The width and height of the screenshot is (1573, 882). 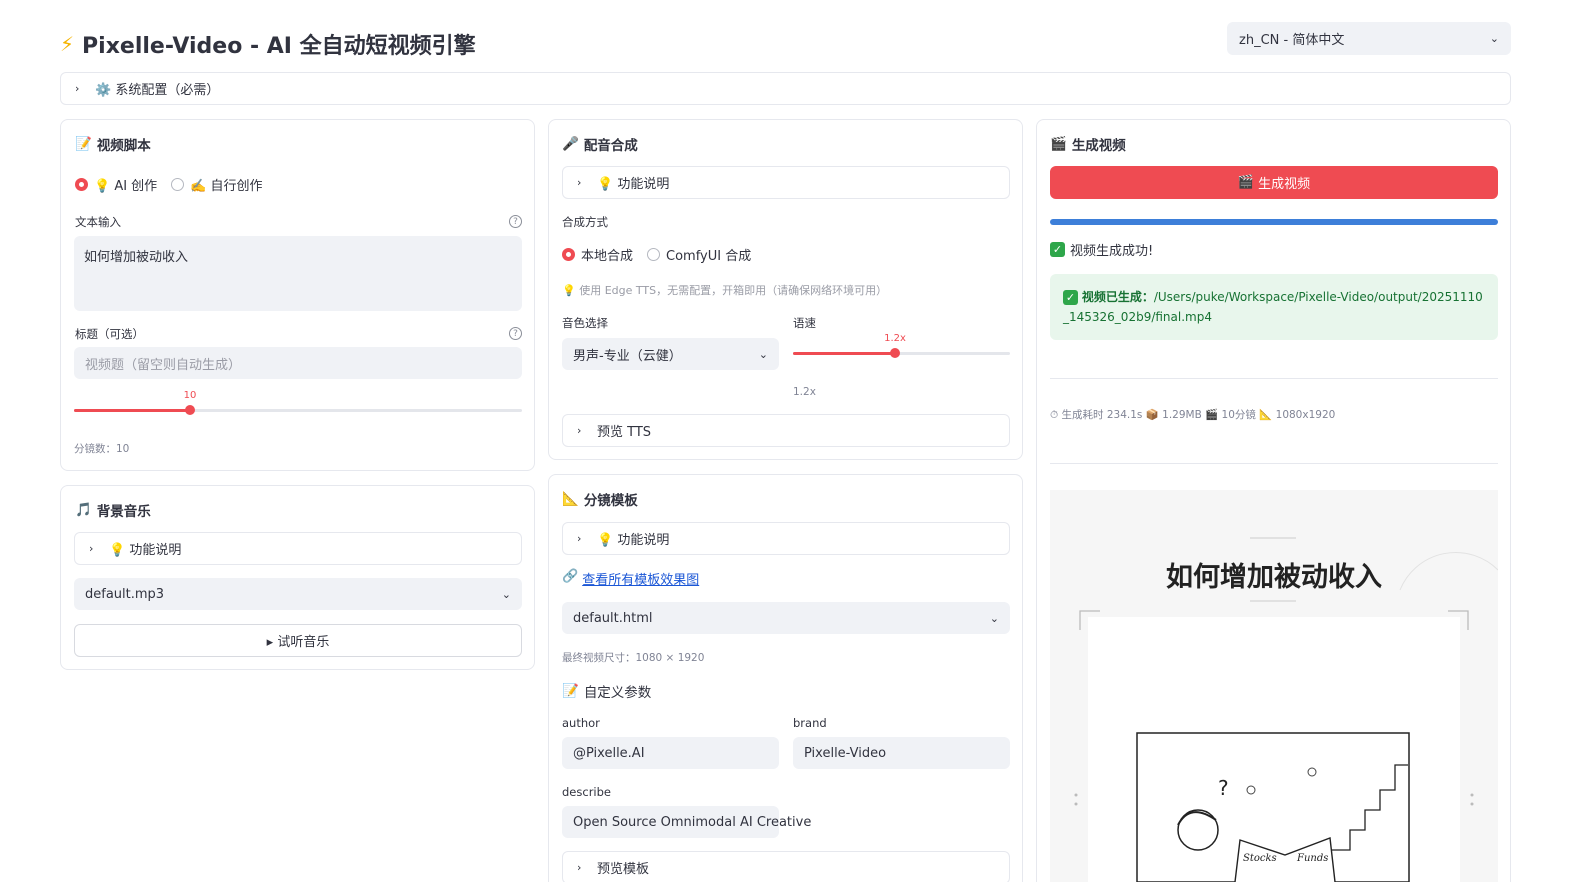 What do you see at coordinates (610, 146) in the screenshot?
I see `tts-panel-title-text: 配音合成` at bounding box center [610, 146].